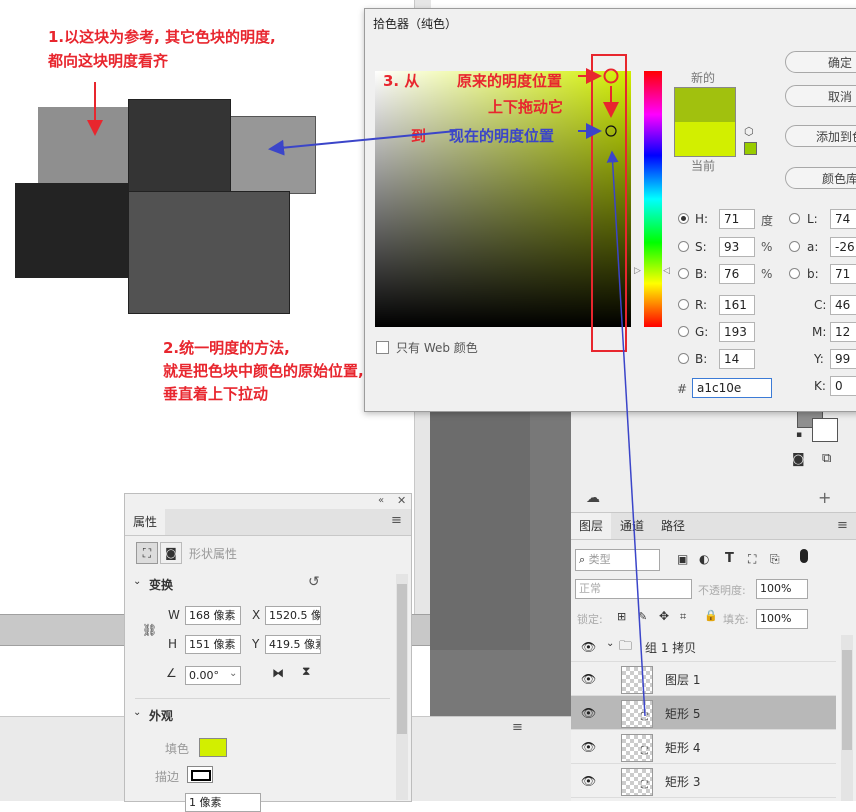 The image size is (856, 812). What do you see at coordinates (626, 433) in the screenshot?
I see `arrow-layer-link` at bounding box center [626, 433].